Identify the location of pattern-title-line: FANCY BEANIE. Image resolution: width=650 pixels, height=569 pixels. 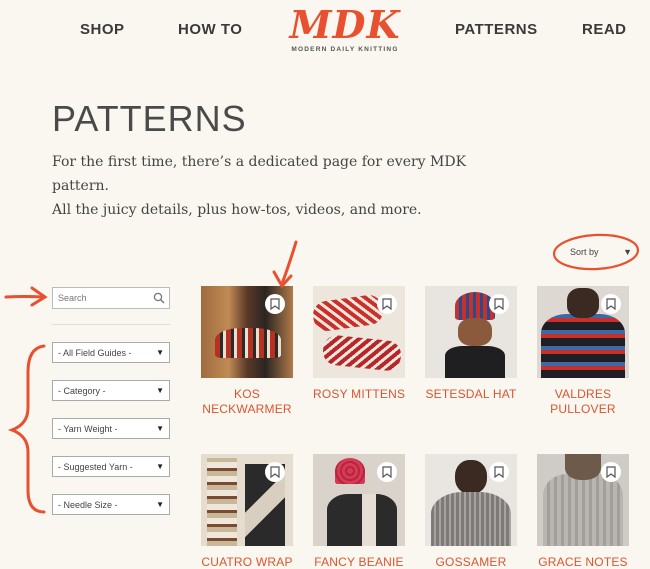
(359, 562).